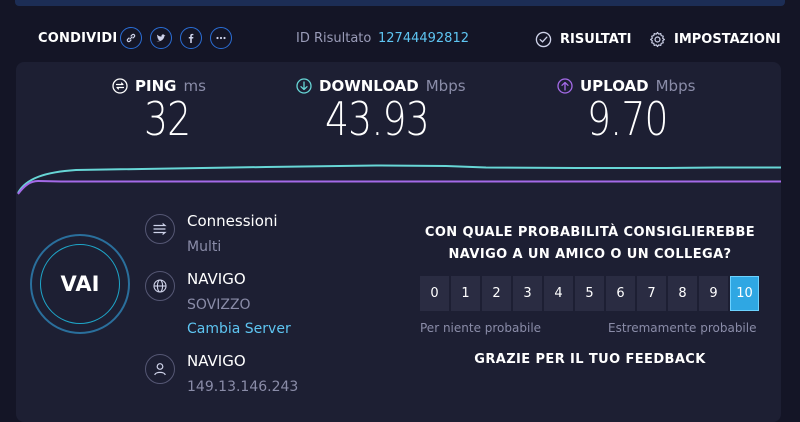 The height and width of the screenshot is (422, 800). What do you see at coordinates (744, 293) in the screenshot?
I see `rating-option-10: 10` at bounding box center [744, 293].